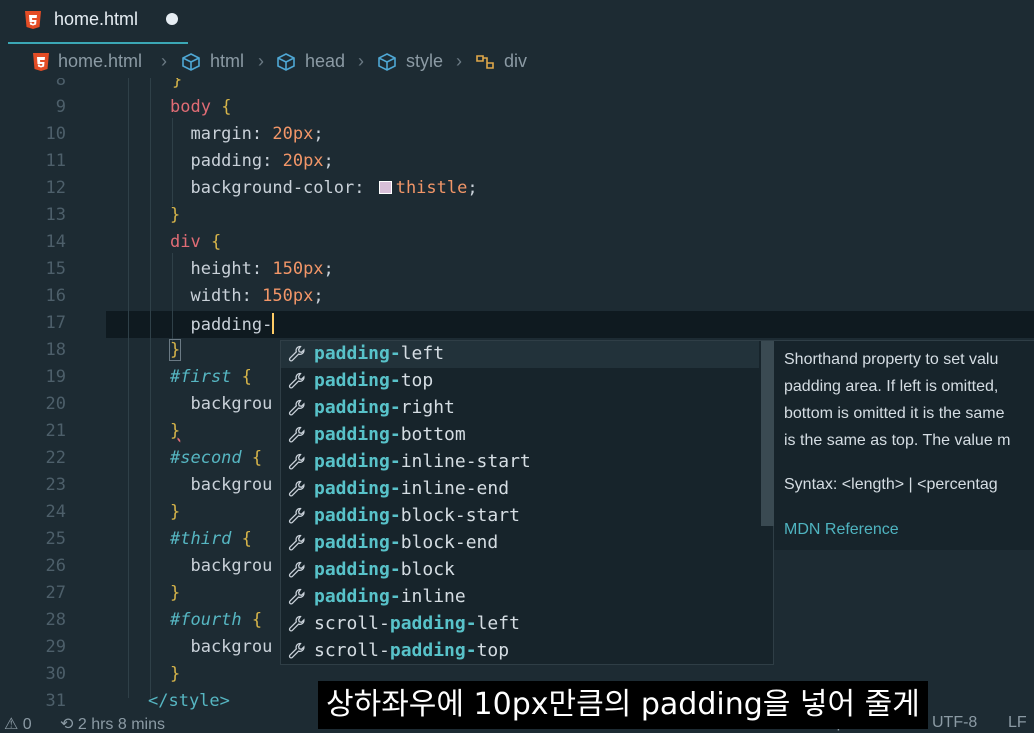  I want to click on code-line-18: }, so click(175, 350).